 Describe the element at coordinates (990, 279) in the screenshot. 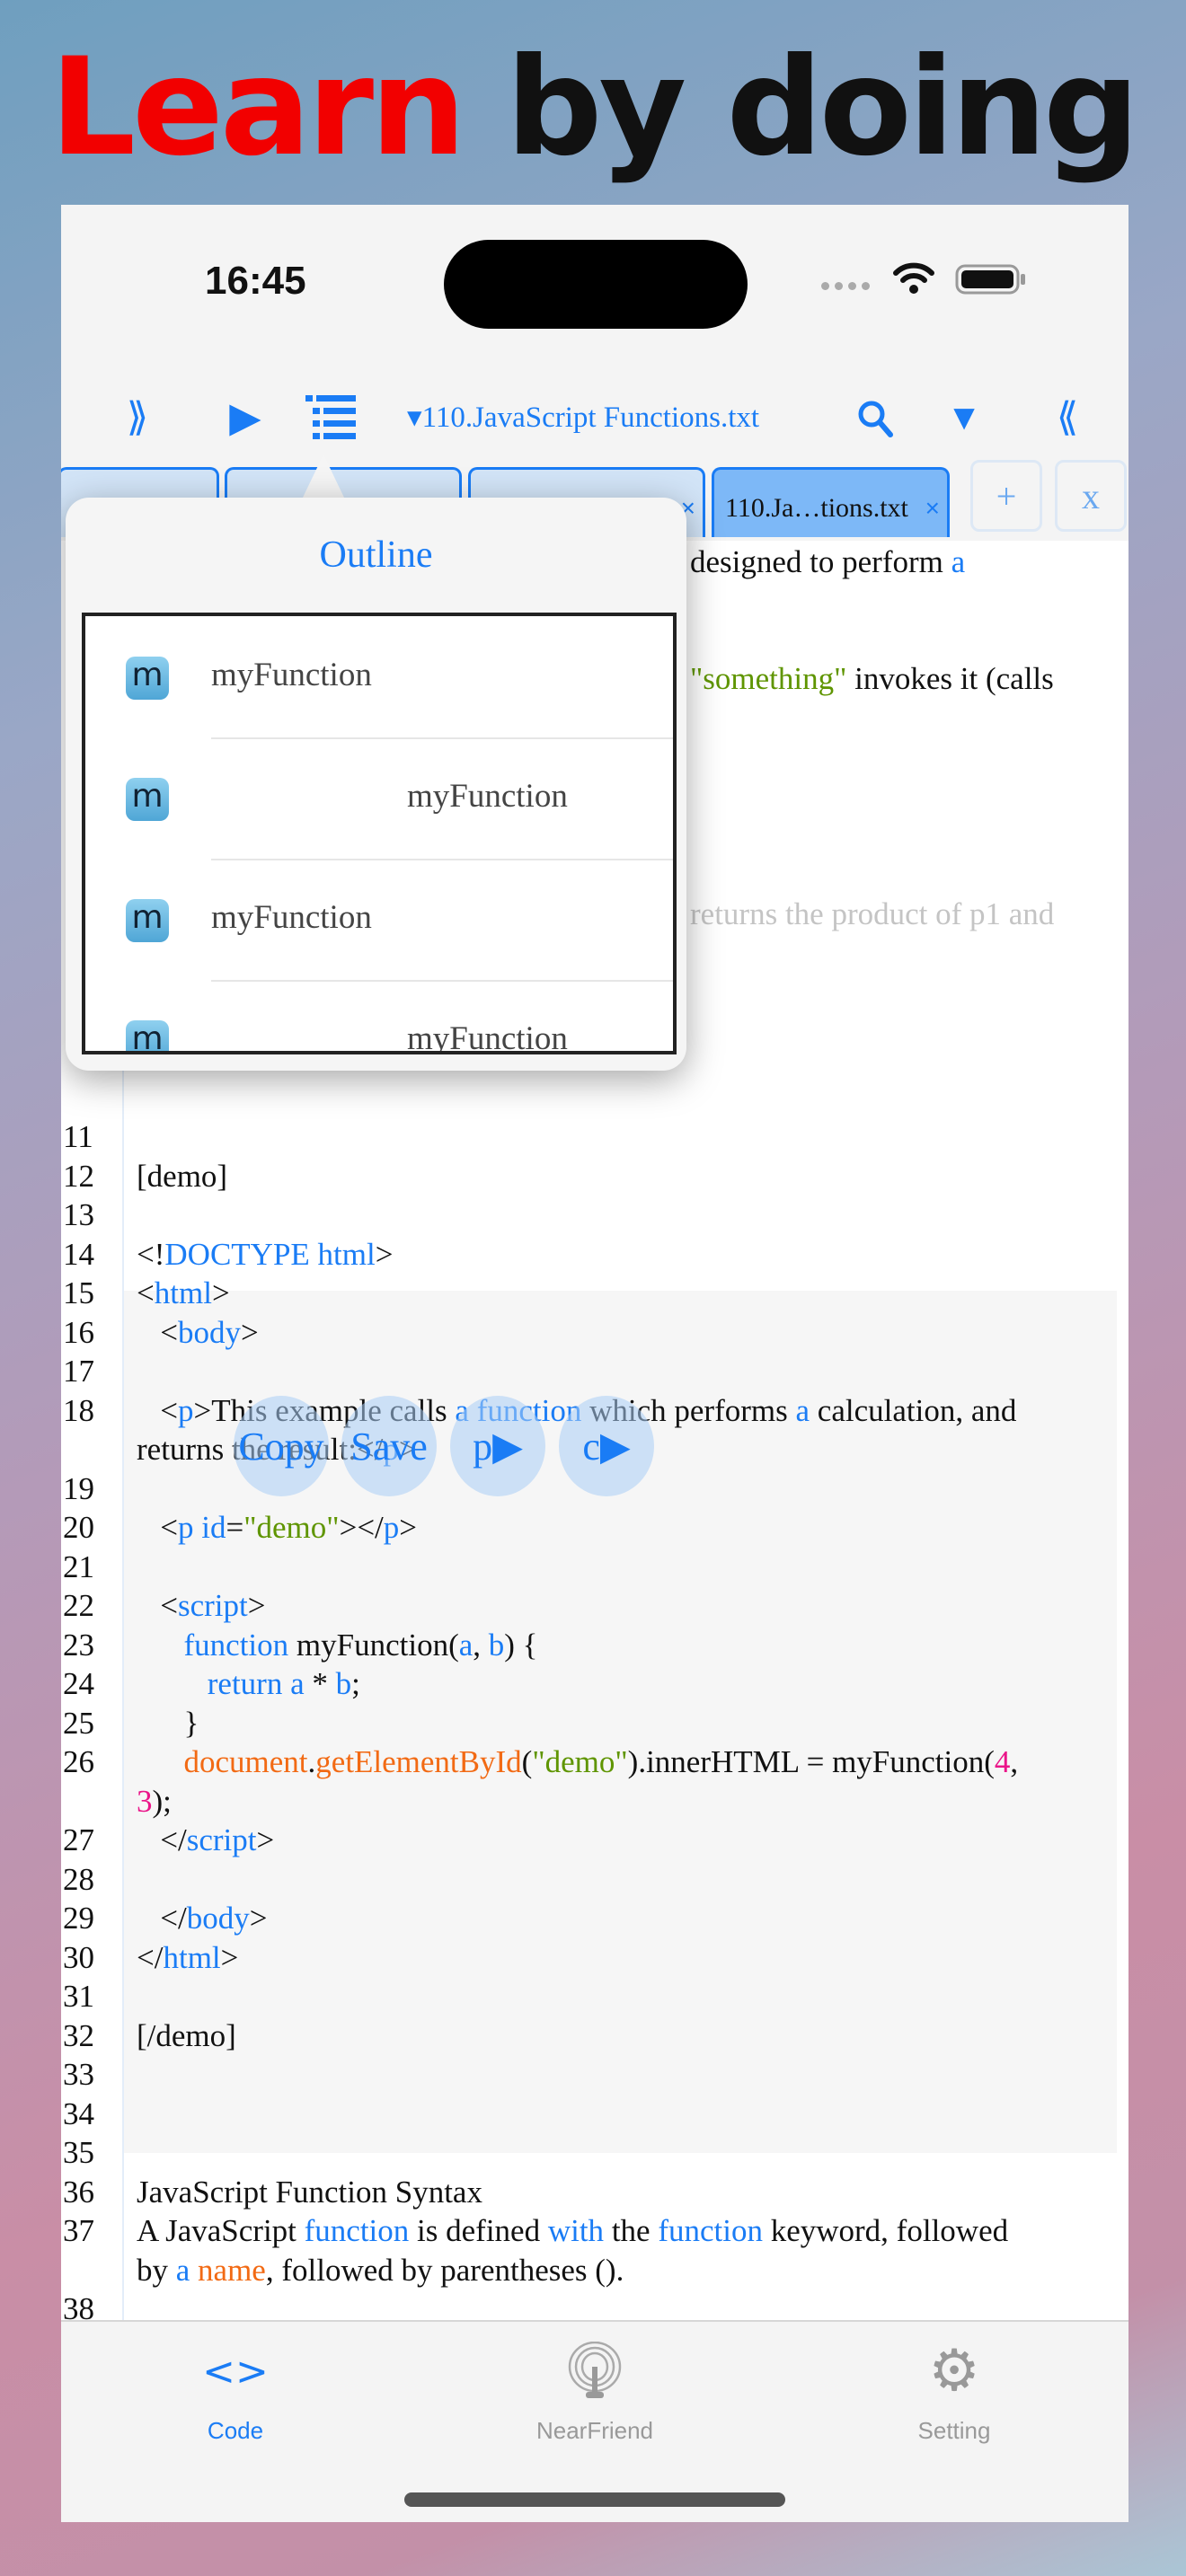

I see `battery-icon` at that location.